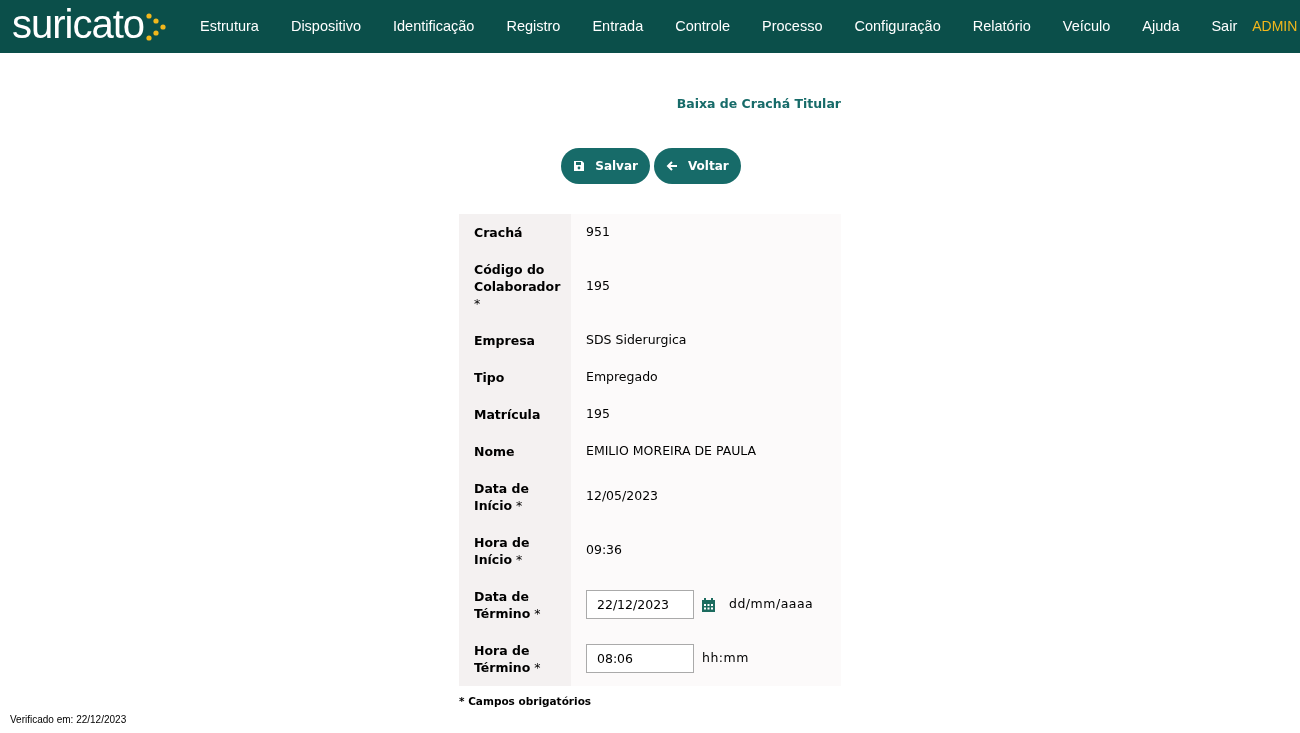  What do you see at coordinates (526, 701) in the screenshot?
I see `required-fields-note: * Campos obrigatórios` at bounding box center [526, 701].